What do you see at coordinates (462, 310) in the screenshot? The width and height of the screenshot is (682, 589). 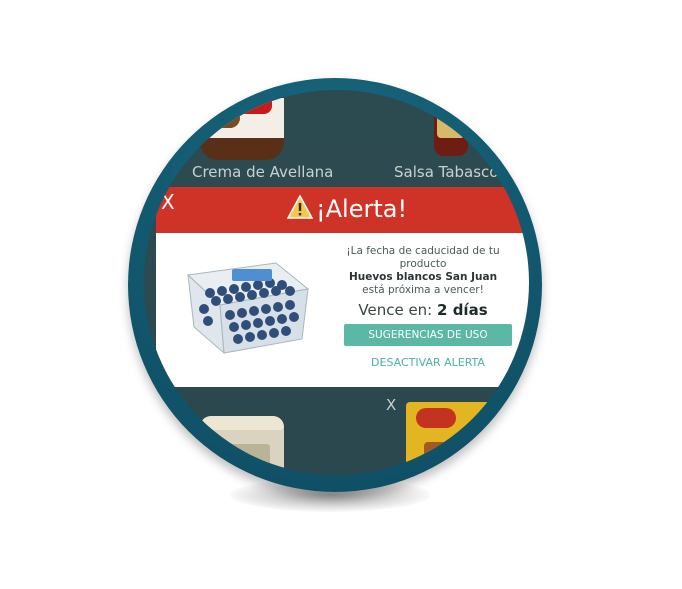 I see `expiry-value: 2 días` at bounding box center [462, 310].